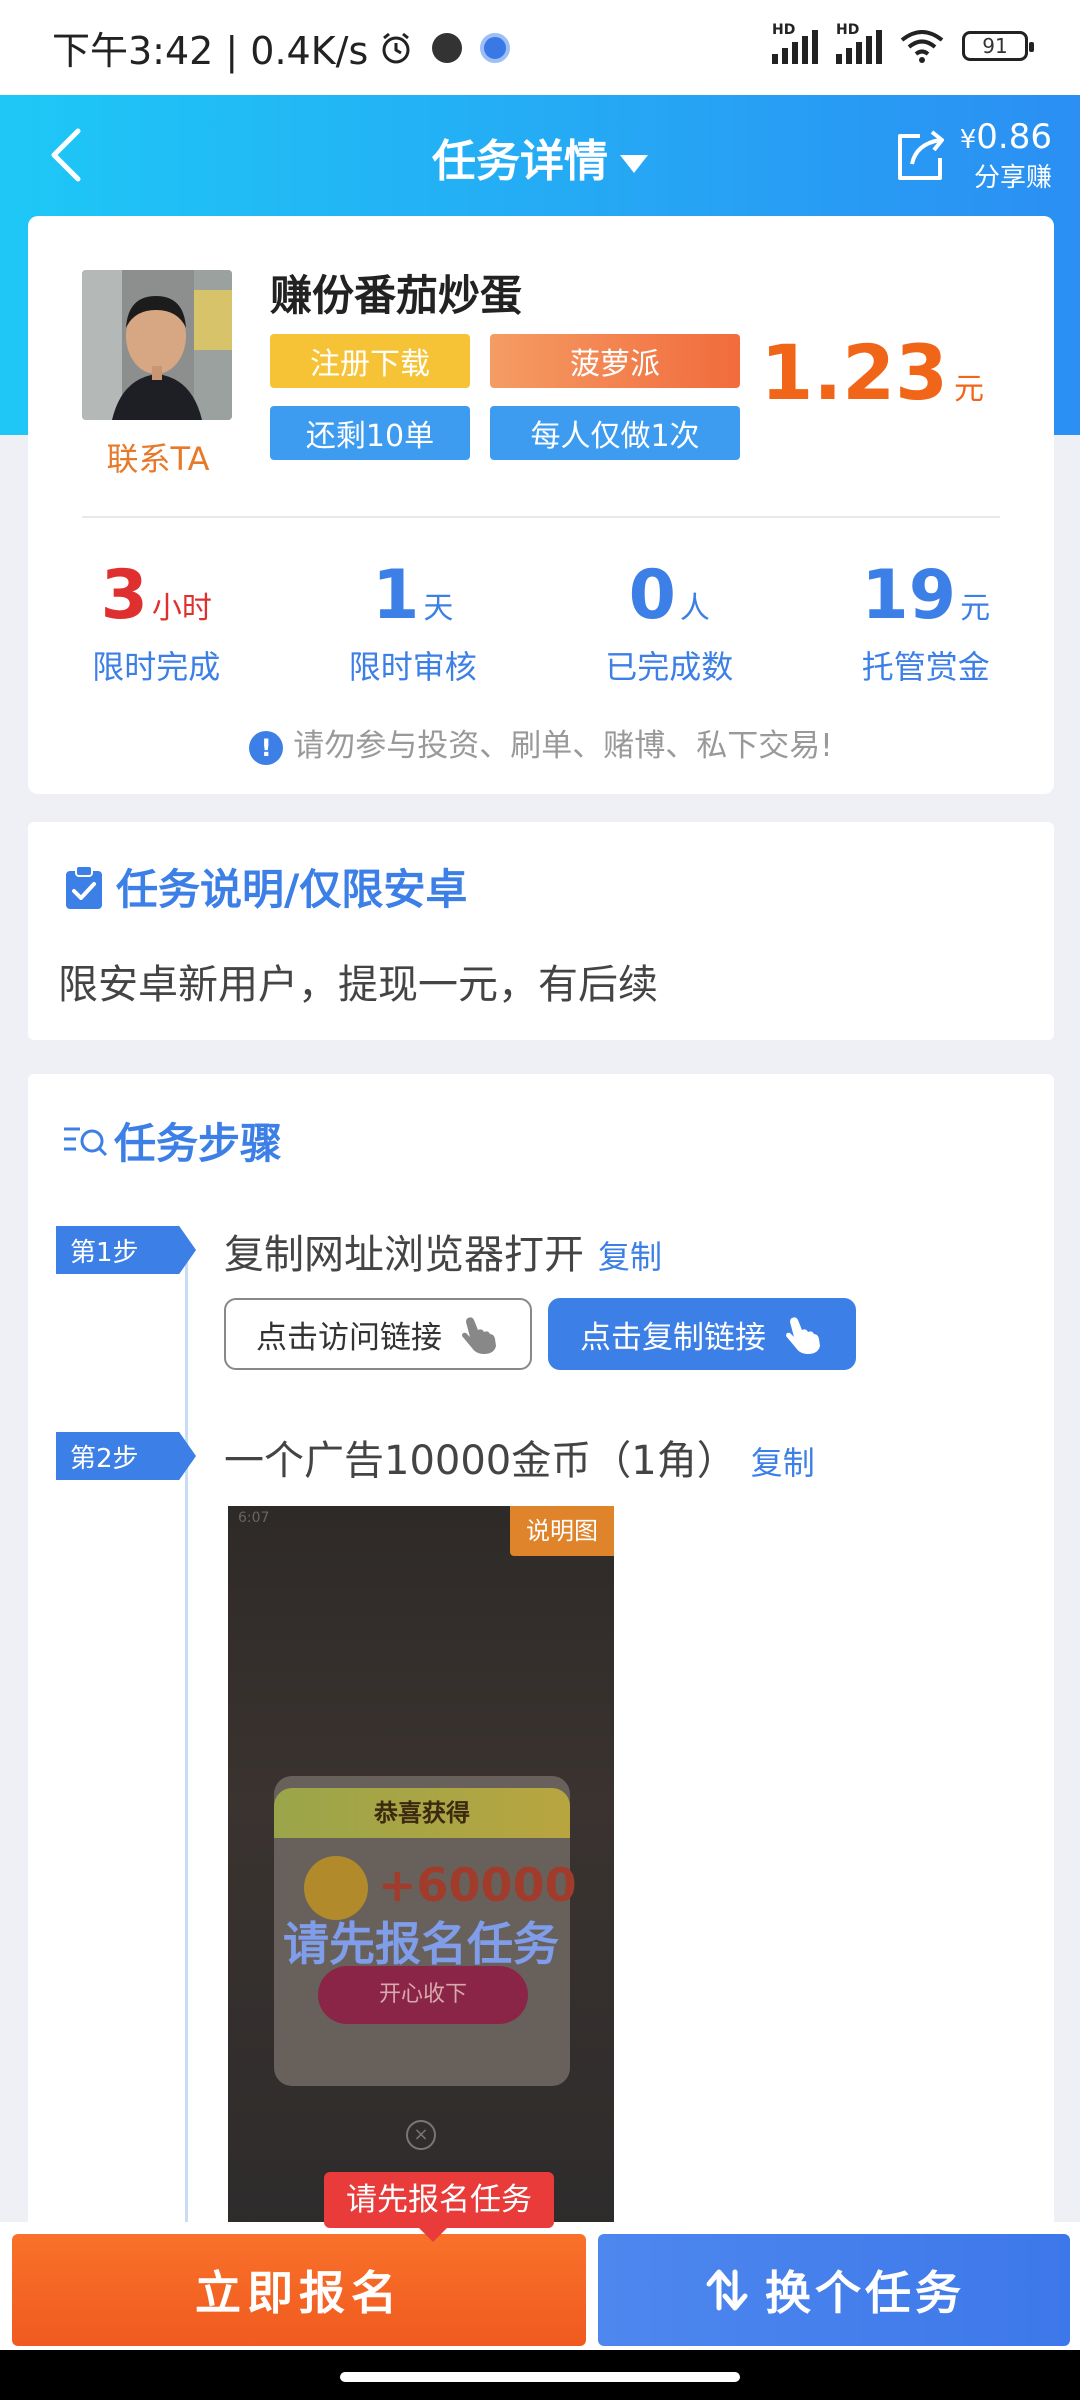 This screenshot has height=2400, width=1080. I want to click on step-2-copy-link: 复制, so click(783, 1463).